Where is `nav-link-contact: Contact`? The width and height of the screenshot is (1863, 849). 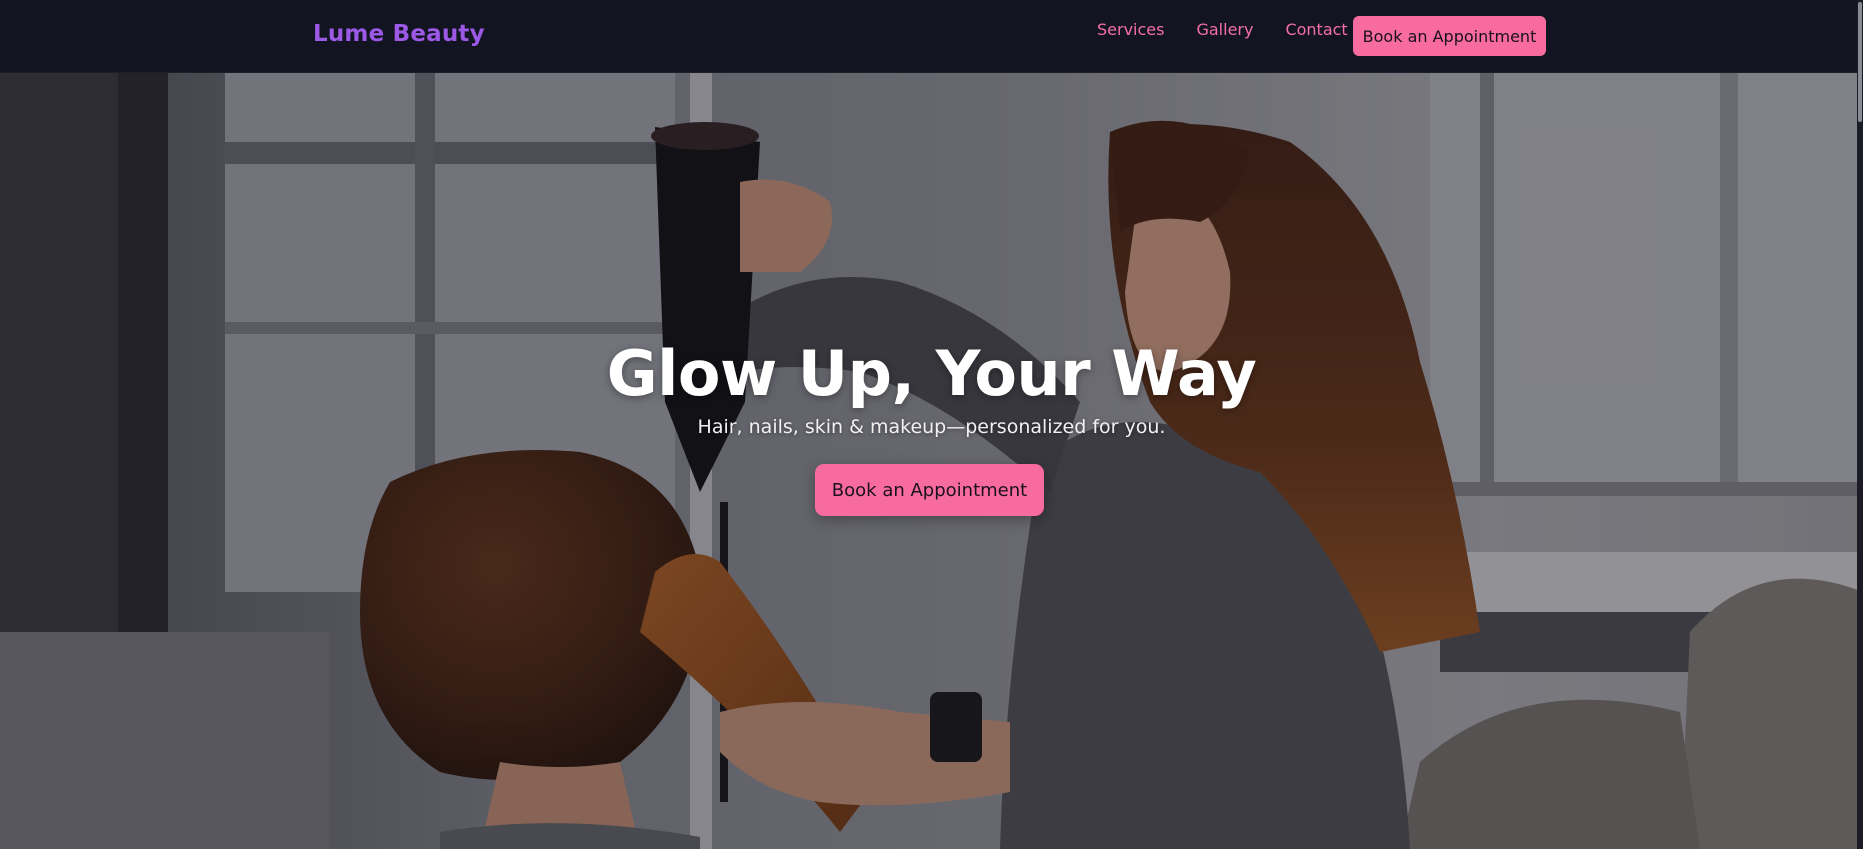
nav-link-contact: Contact is located at coordinates (1316, 30).